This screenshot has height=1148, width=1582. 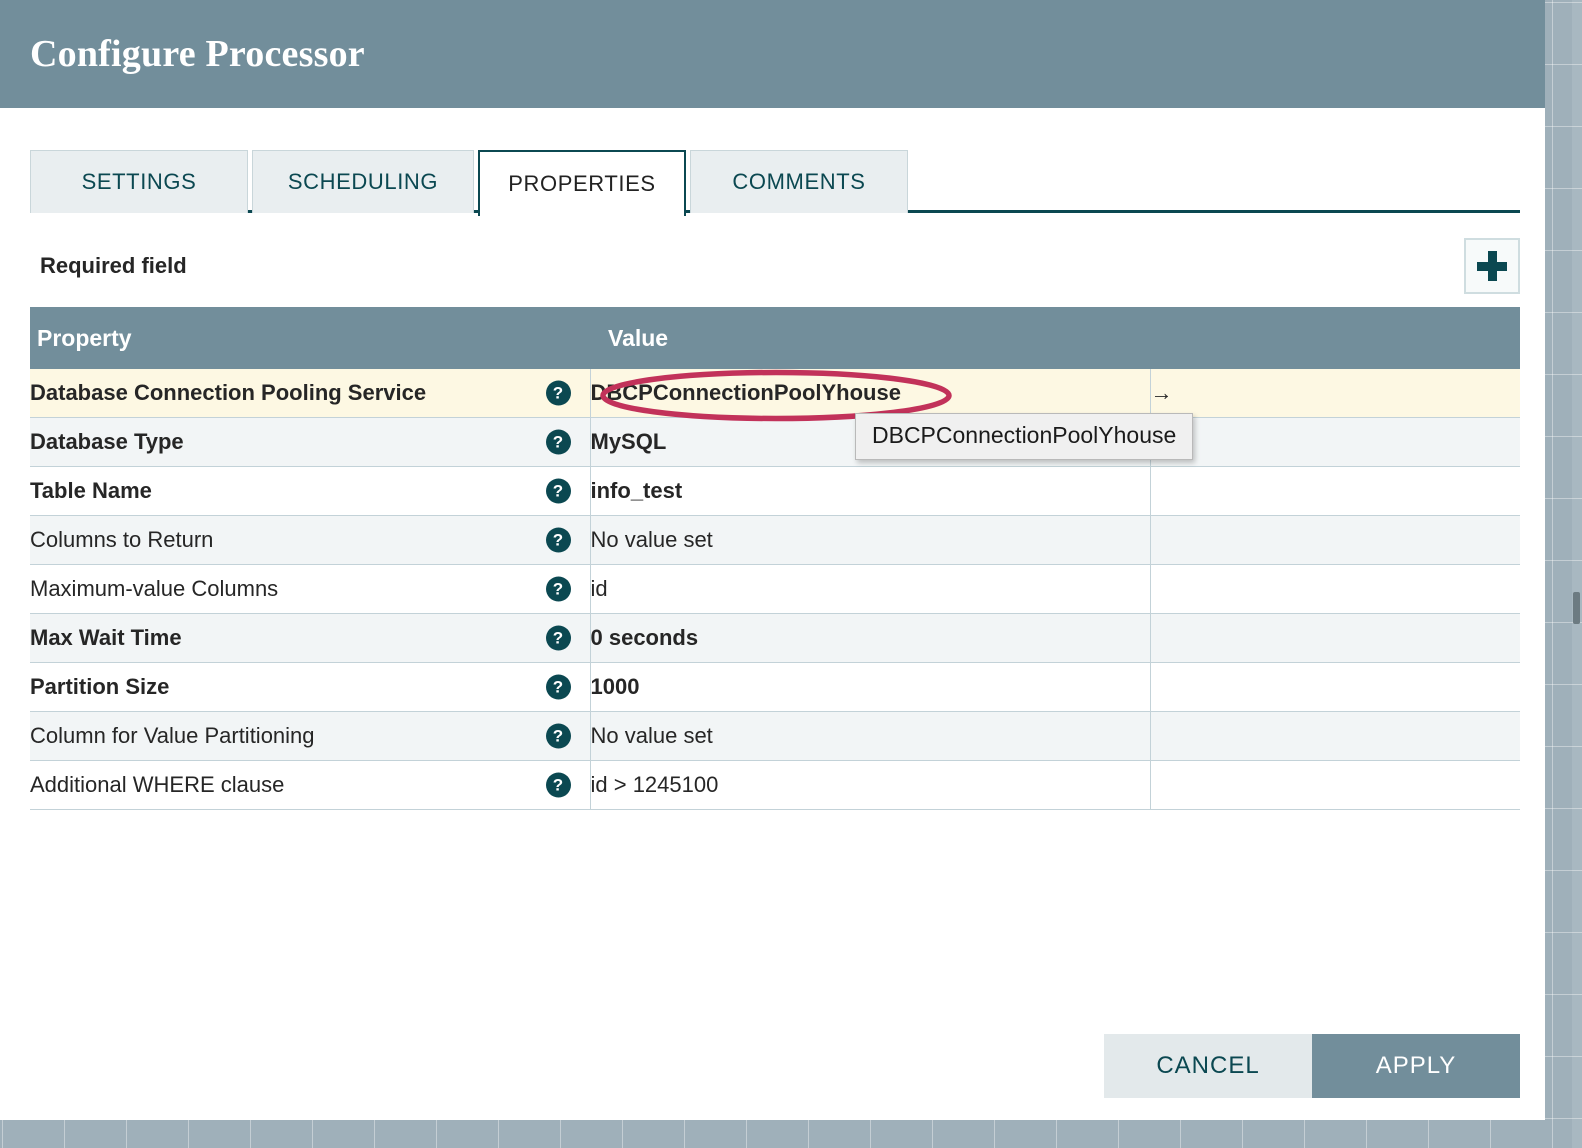 I want to click on property-value-cell: id > 1245100, so click(x=869, y=785).